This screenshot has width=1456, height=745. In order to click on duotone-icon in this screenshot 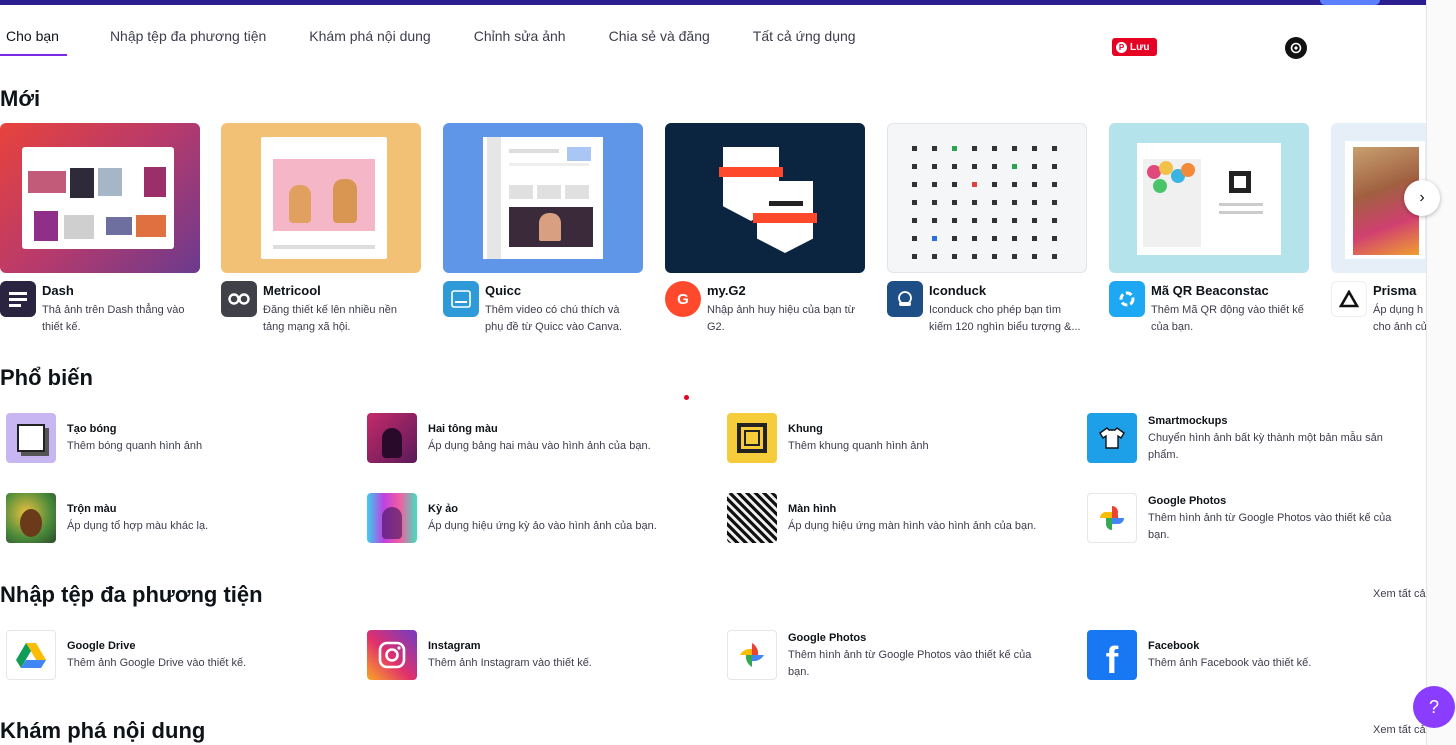, I will do `click(392, 438)`.